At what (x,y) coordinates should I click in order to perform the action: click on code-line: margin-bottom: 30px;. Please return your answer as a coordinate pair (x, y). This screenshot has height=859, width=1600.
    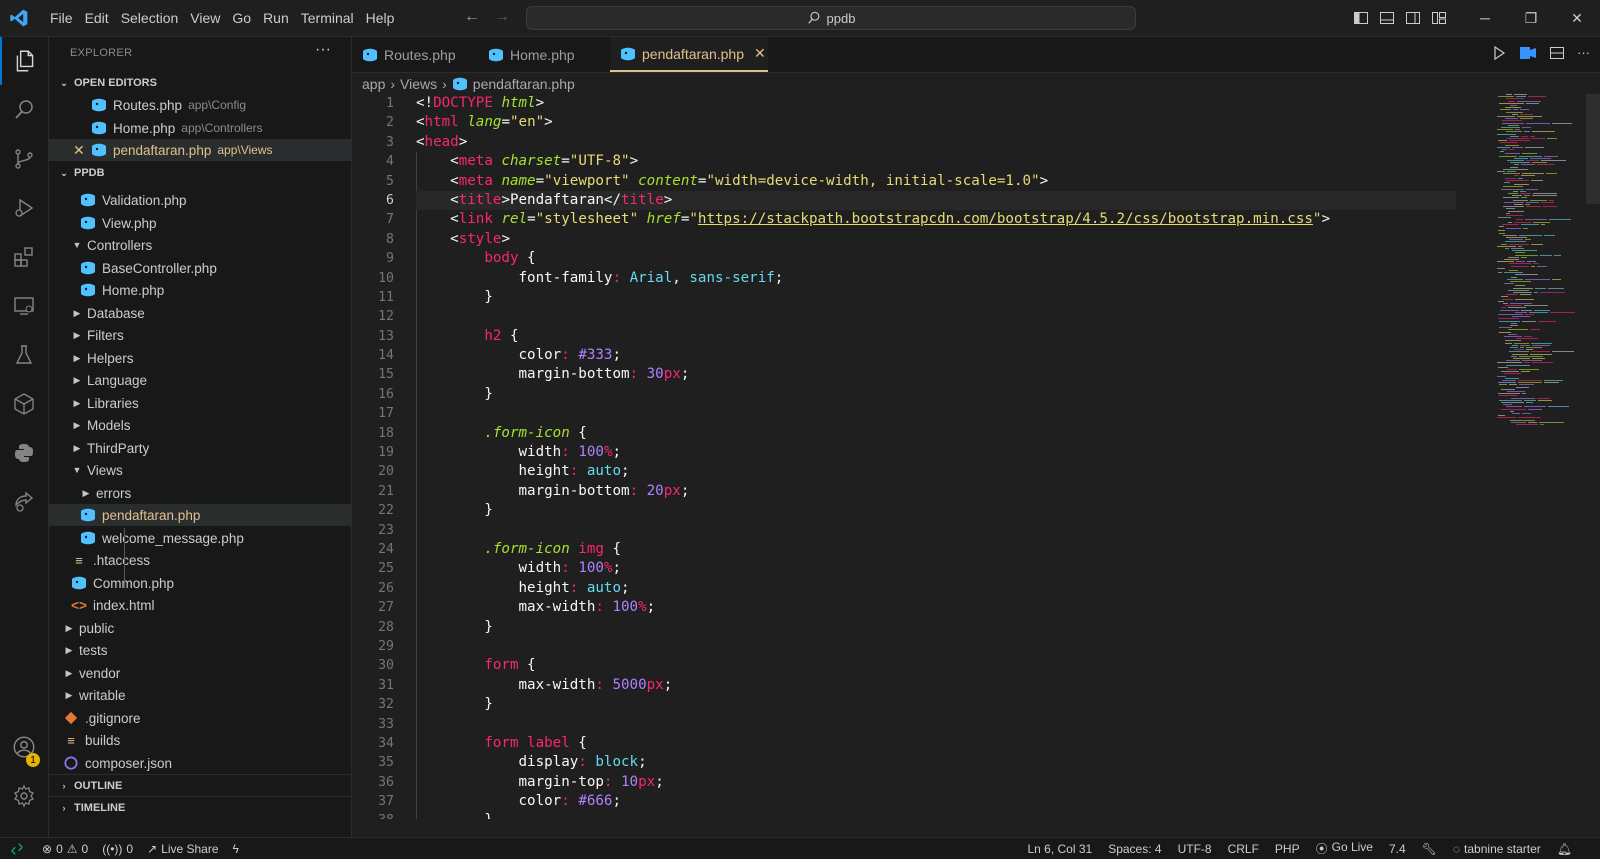
    Looking at the image, I should click on (936, 374).